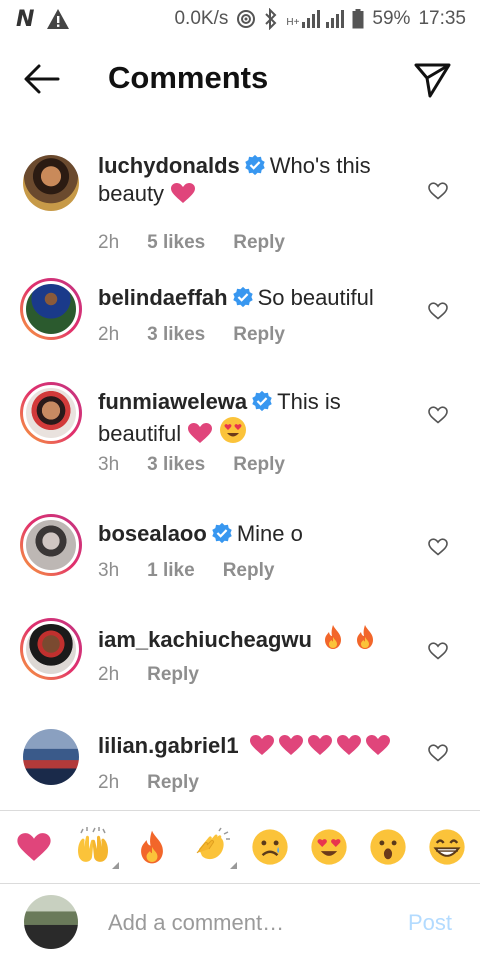 Image resolution: width=480 pixels, height=960 pixels. I want to click on comment-username: bosealaoo, so click(152, 533).